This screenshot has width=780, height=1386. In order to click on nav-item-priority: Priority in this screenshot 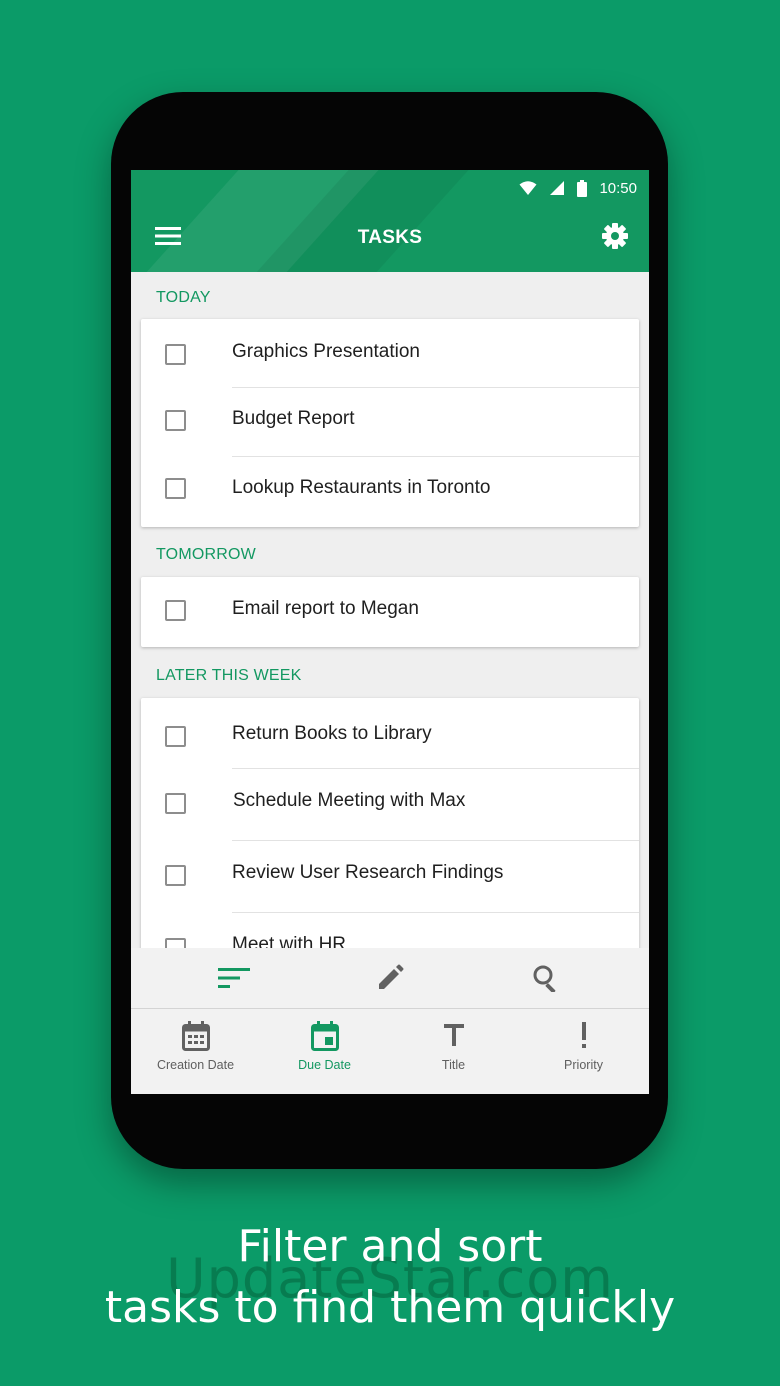, I will do `click(583, 1051)`.